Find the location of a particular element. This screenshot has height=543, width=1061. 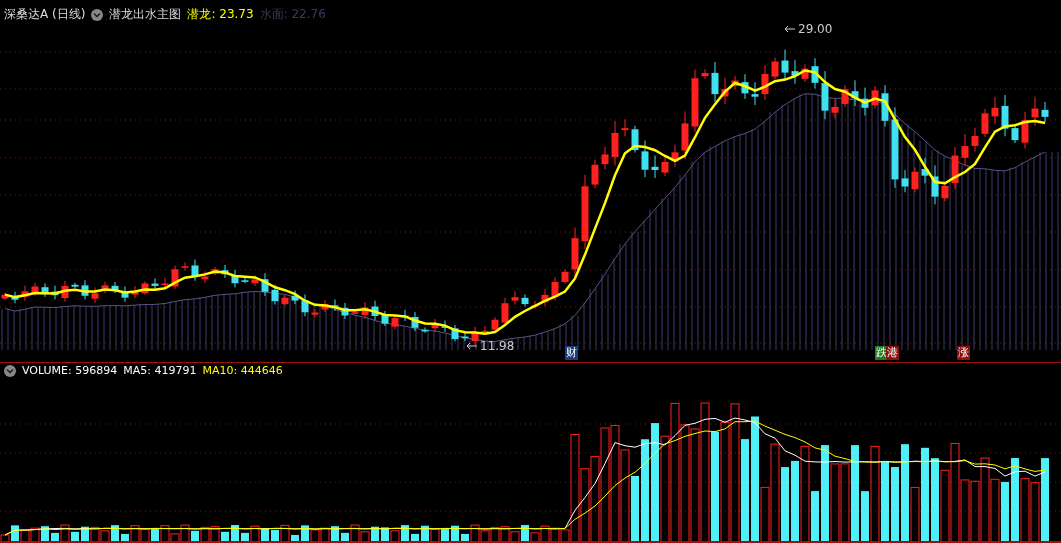

volume-value: MA10: 444646 is located at coordinates (242, 370).